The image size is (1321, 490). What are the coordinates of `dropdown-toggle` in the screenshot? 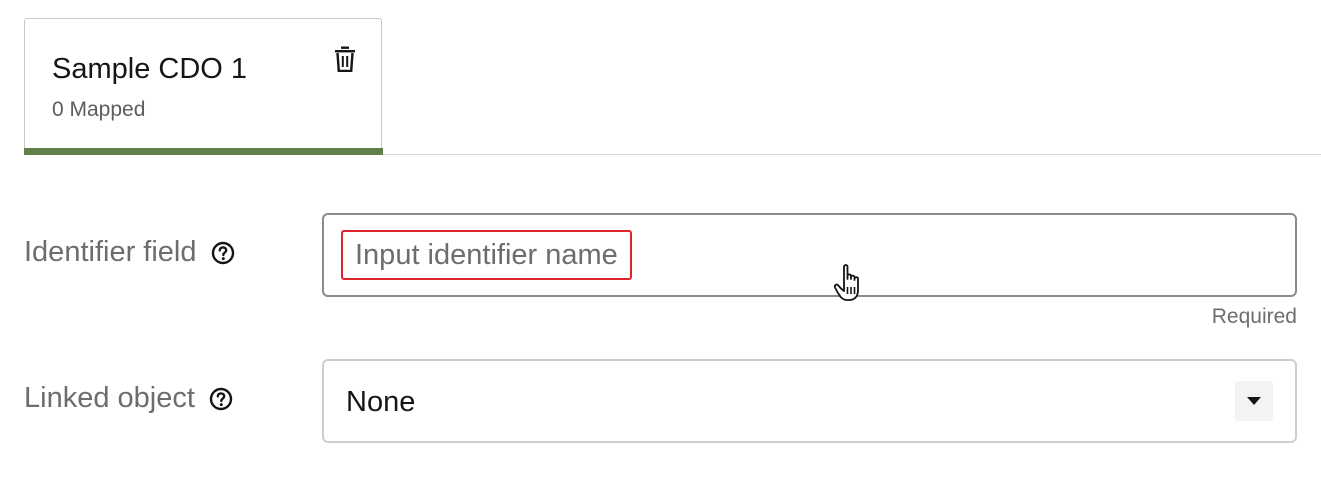 It's located at (1254, 401).